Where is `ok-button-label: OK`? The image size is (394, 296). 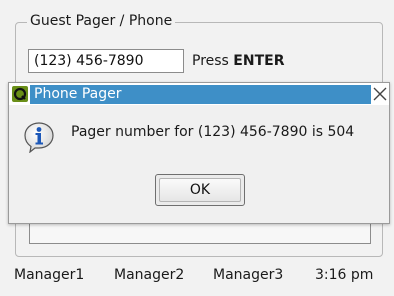
ok-button-label: OK is located at coordinates (200, 190).